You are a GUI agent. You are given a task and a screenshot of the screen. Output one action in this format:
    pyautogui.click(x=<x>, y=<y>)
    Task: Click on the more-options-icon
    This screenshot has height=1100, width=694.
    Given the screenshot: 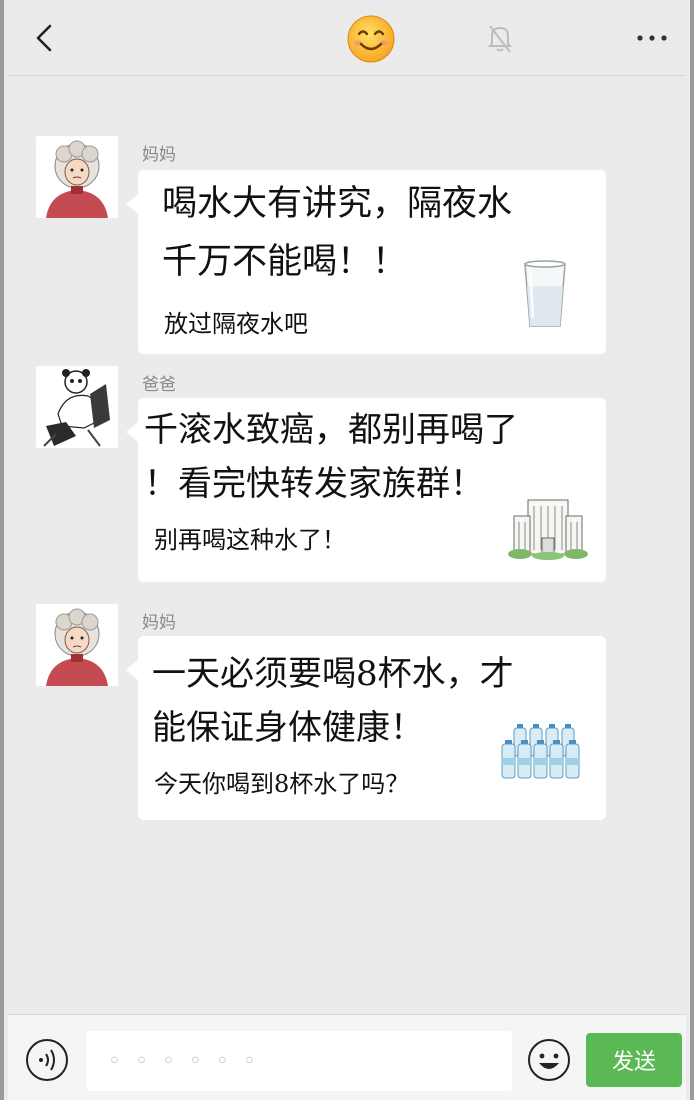 What is the action you would take?
    pyautogui.click(x=652, y=38)
    